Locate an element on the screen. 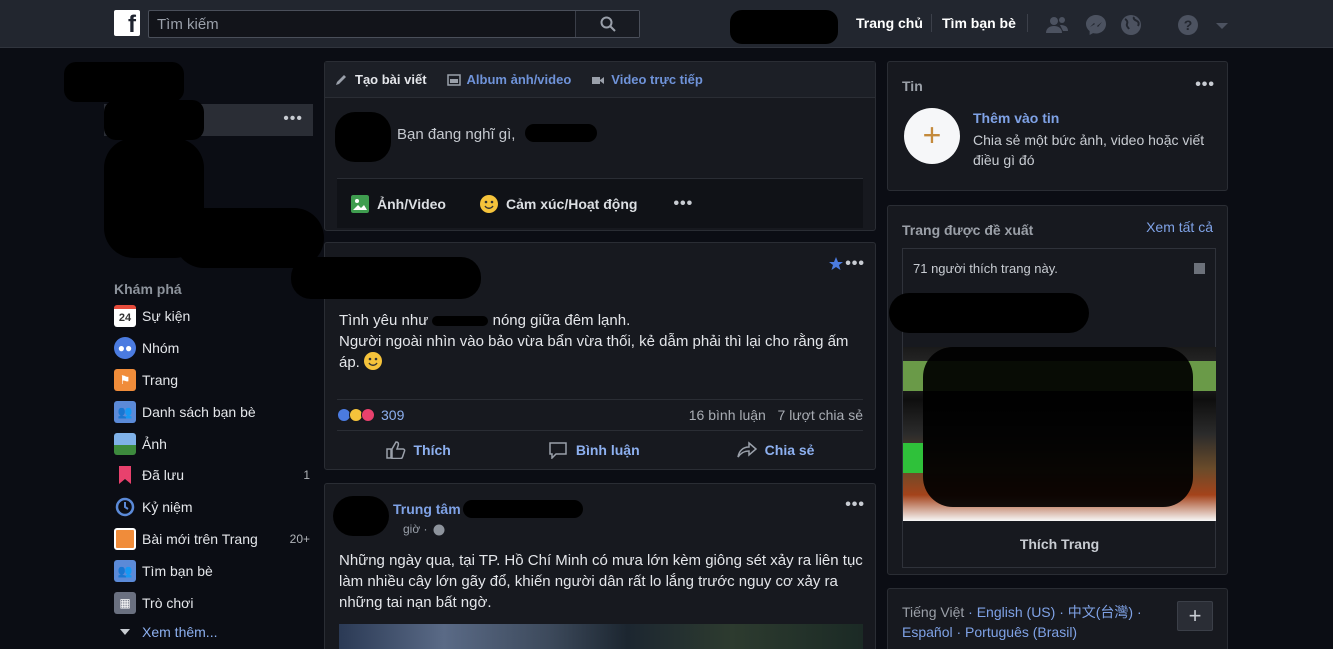  star-icon is located at coordinates (836, 264).